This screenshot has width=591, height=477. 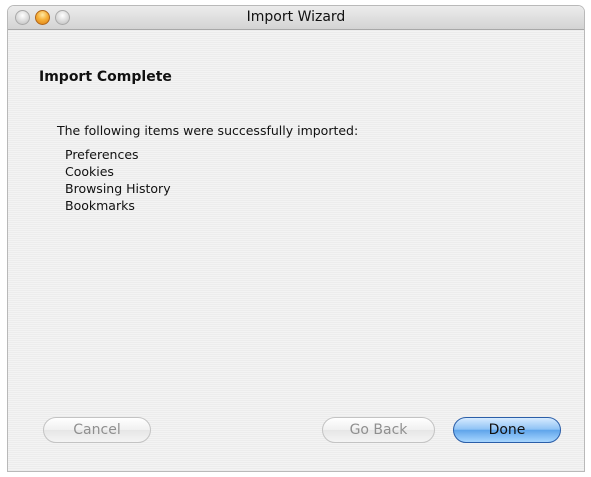 I want to click on zoom-icon, so click(x=62, y=17).